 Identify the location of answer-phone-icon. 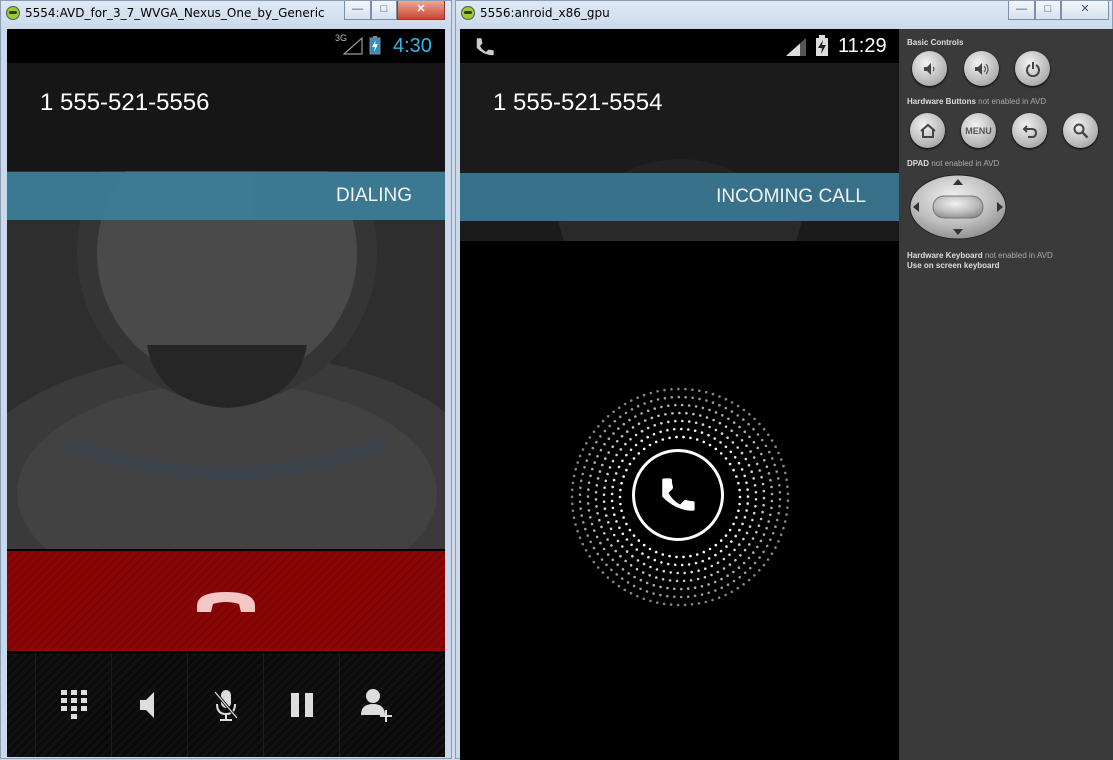
(678, 494).